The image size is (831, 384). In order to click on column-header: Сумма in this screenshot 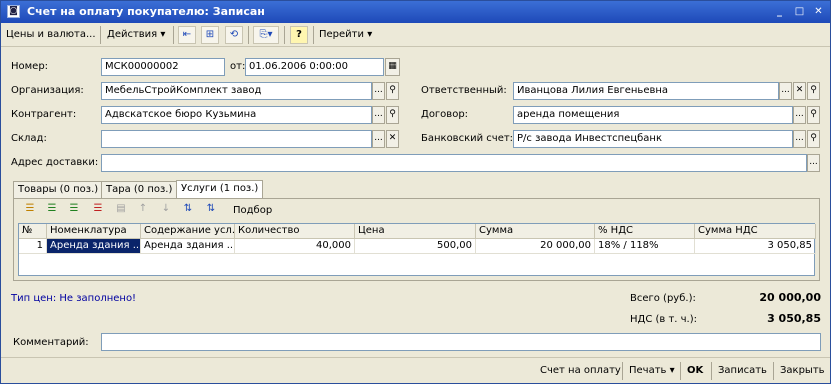, I will do `click(535, 231)`.